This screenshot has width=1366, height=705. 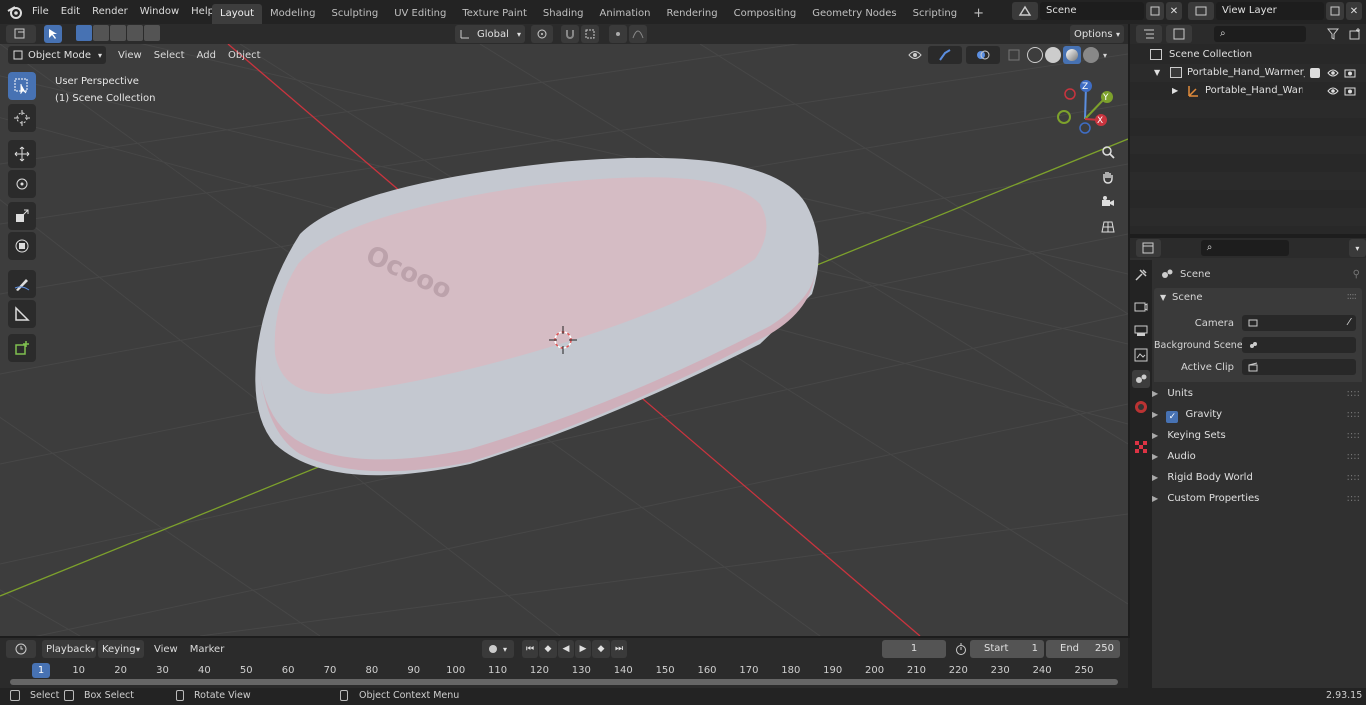 What do you see at coordinates (135, 33) in the screenshot?
I see `select-invert-icon` at bounding box center [135, 33].